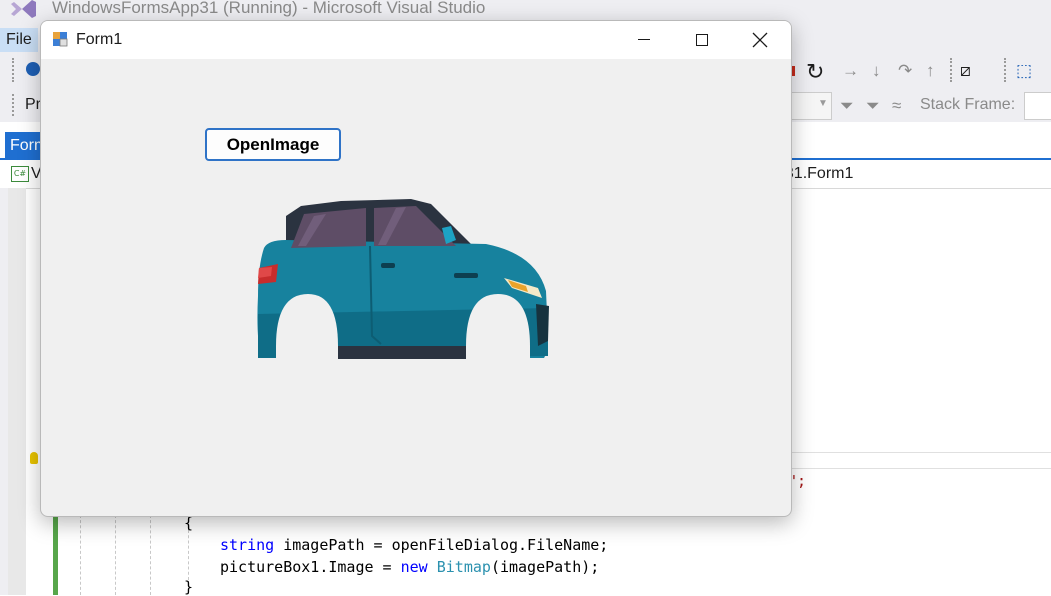  Describe the element at coordinates (33, 69) in the screenshot. I see `navigate-back-icon` at that location.